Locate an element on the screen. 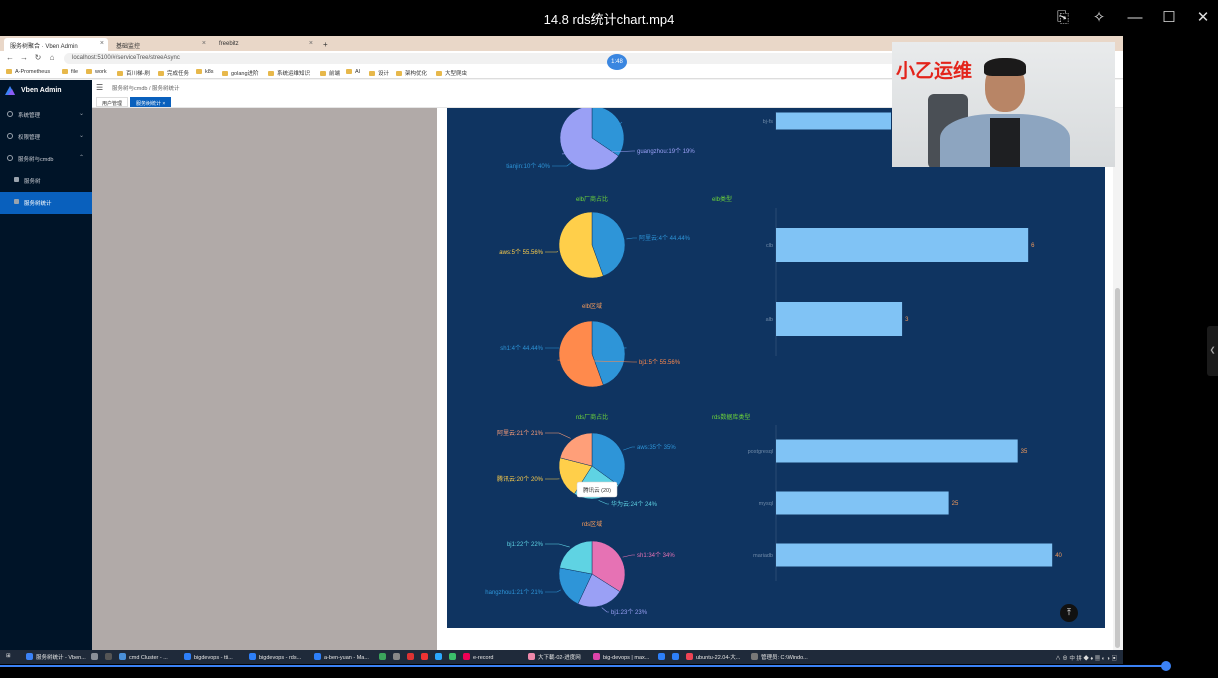 The height and width of the screenshot is (678, 1218). back-icon: ← is located at coordinates (10, 58).